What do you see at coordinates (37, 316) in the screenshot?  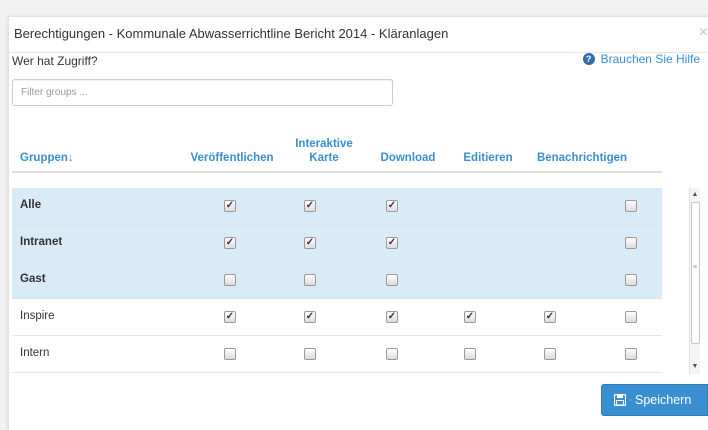 I see `group-name: Inspire` at bounding box center [37, 316].